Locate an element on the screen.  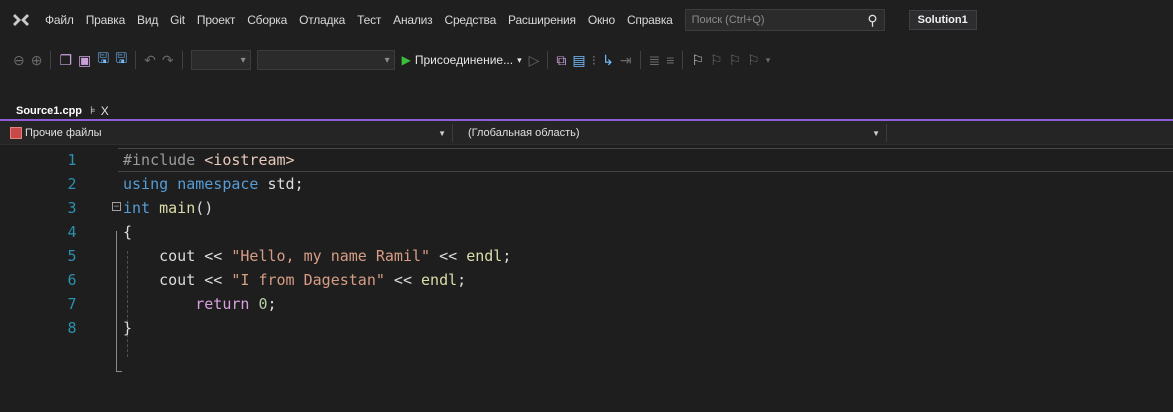
code-token: return is located at coordinates (227, 304).